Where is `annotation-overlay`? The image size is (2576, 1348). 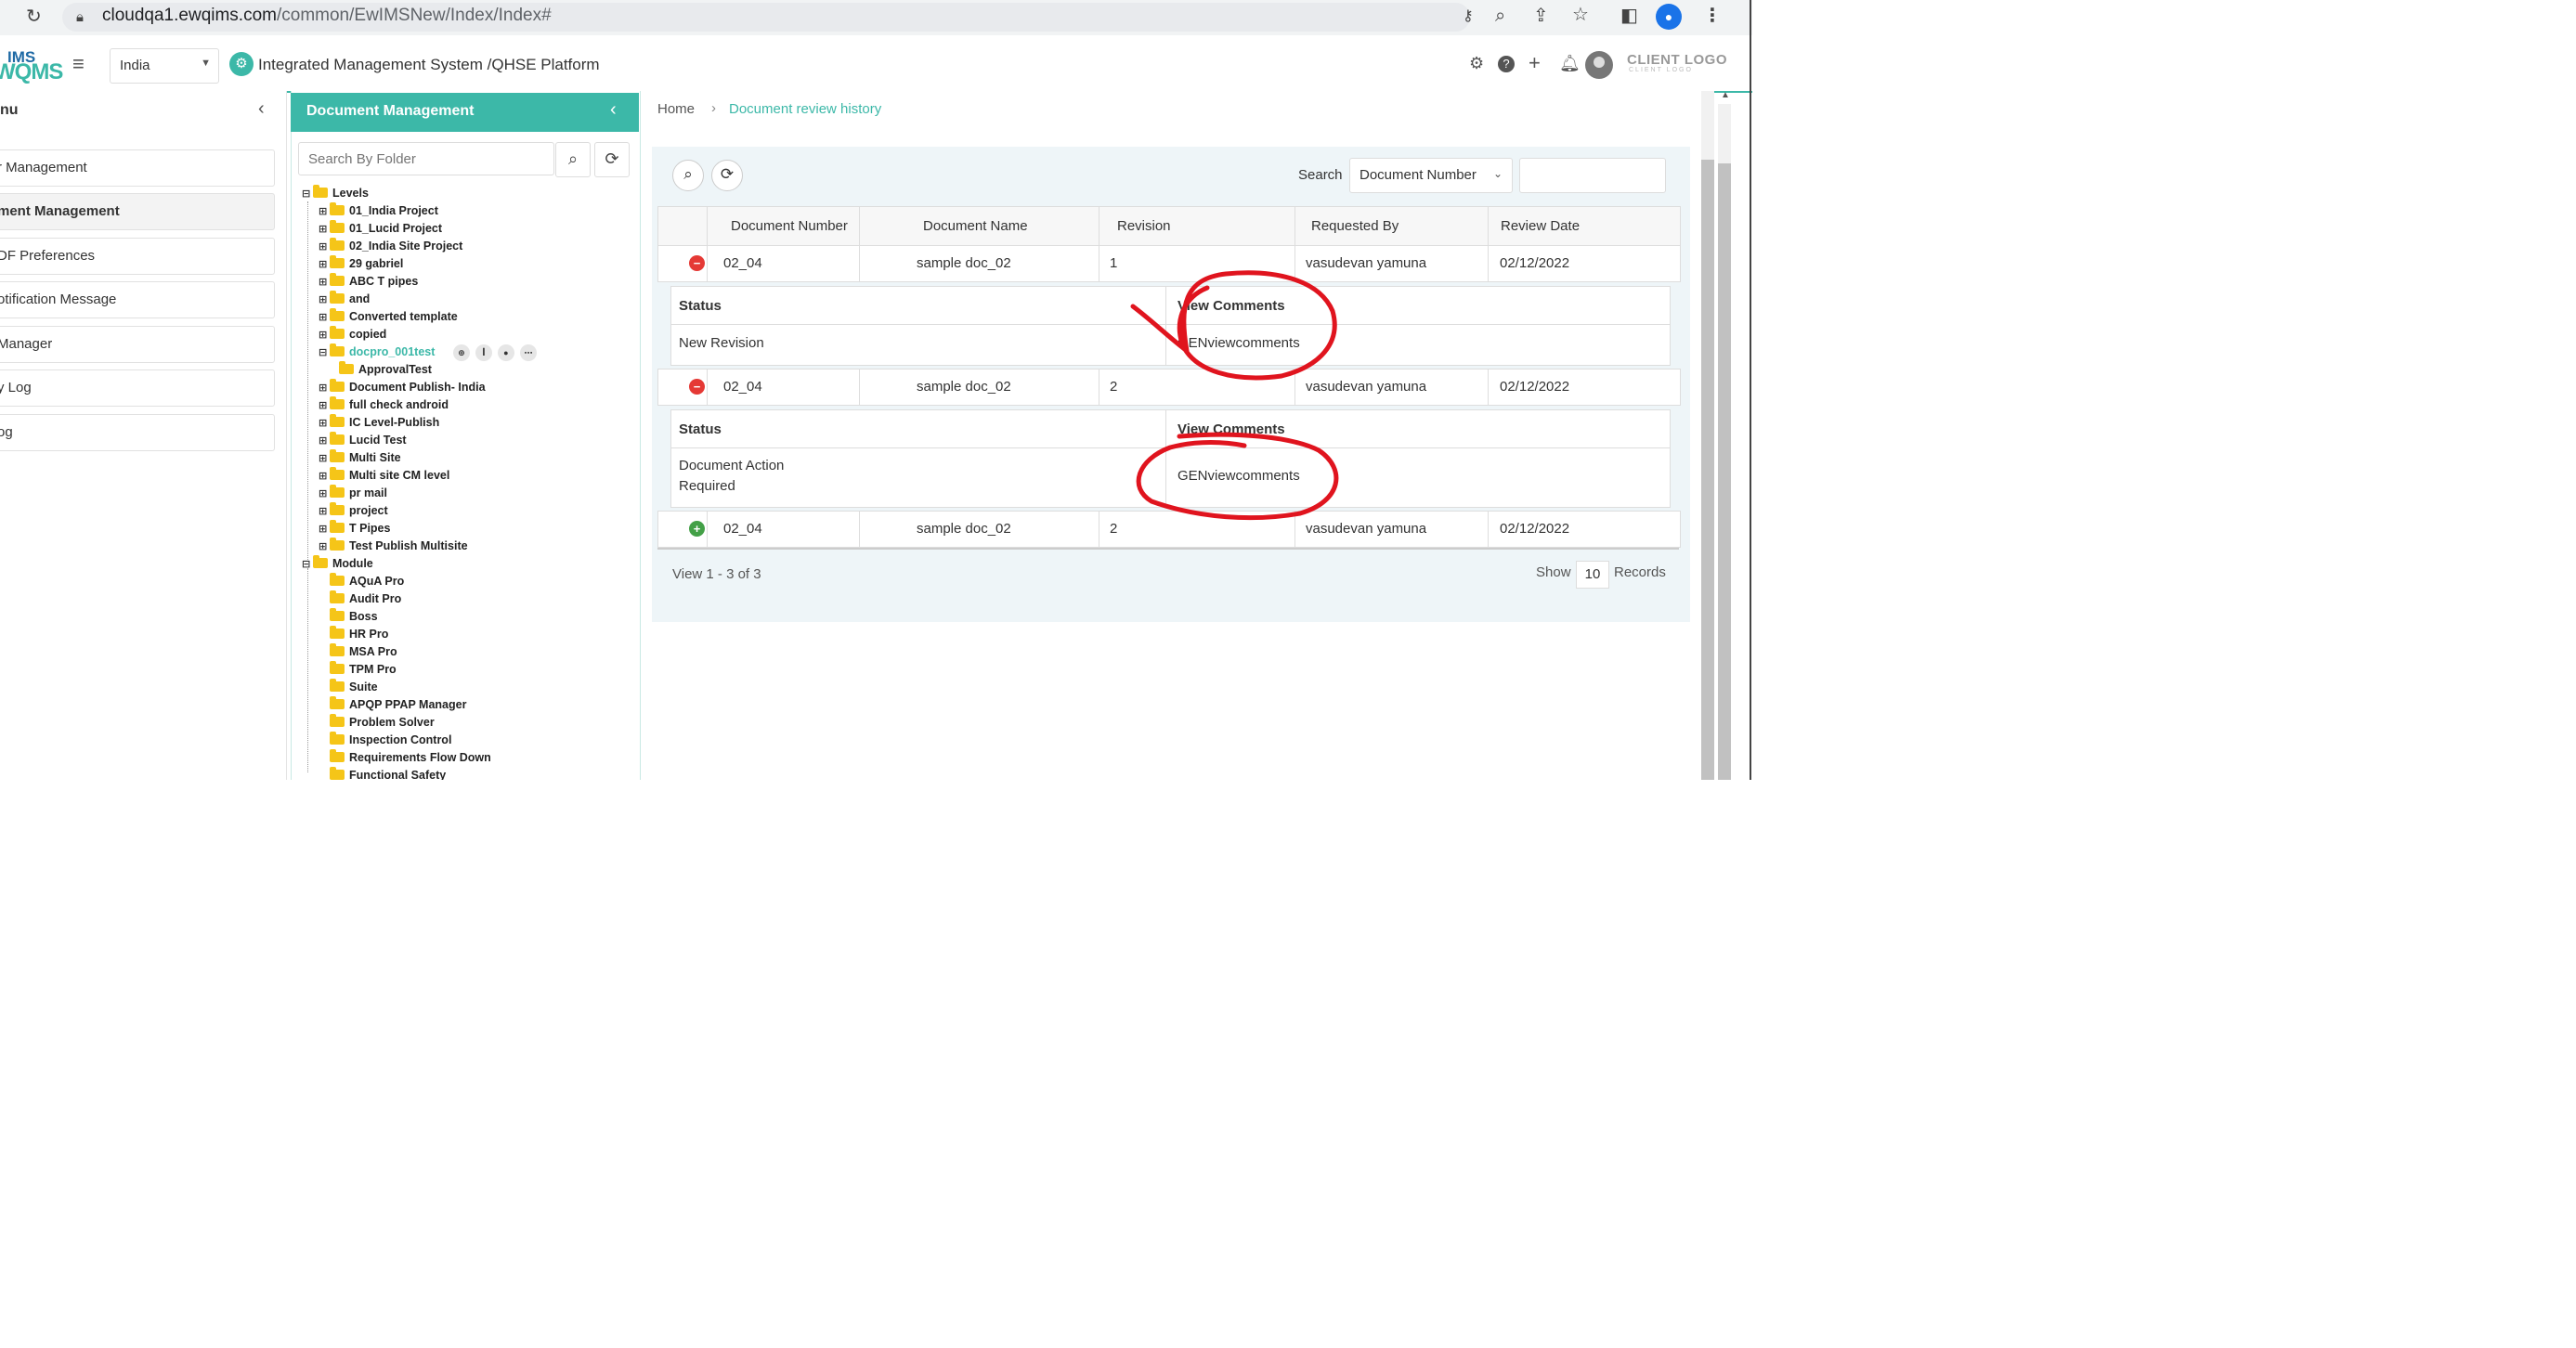
annotation-overlay is located at coordinates (1234, 395).